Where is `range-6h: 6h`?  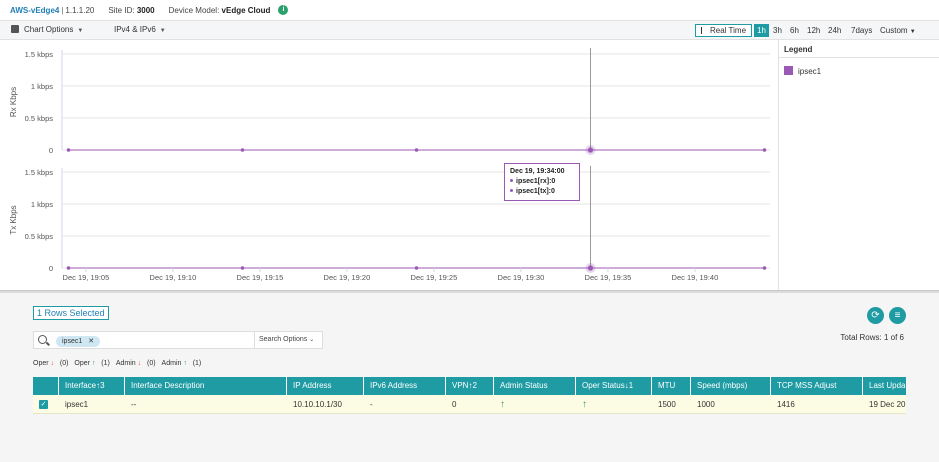 range-6h: 6h is located at coordinates (794, 30).